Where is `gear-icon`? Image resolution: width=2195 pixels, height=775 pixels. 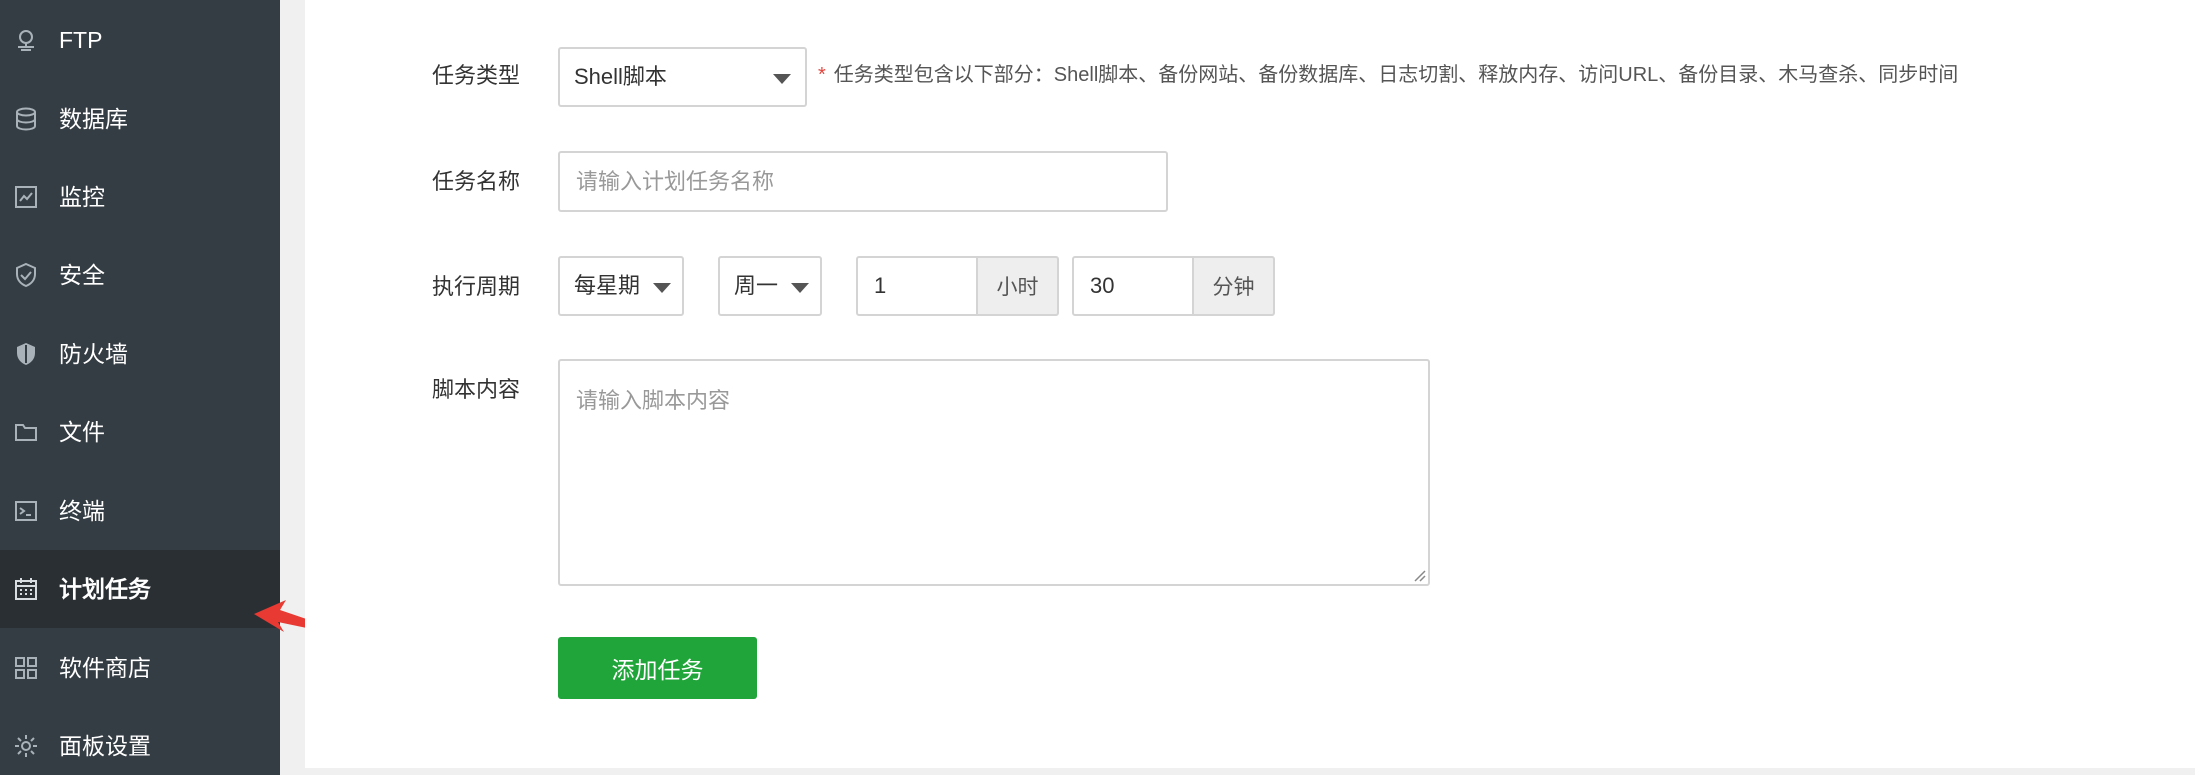 gear-icon is located at coordinates (26, 746).